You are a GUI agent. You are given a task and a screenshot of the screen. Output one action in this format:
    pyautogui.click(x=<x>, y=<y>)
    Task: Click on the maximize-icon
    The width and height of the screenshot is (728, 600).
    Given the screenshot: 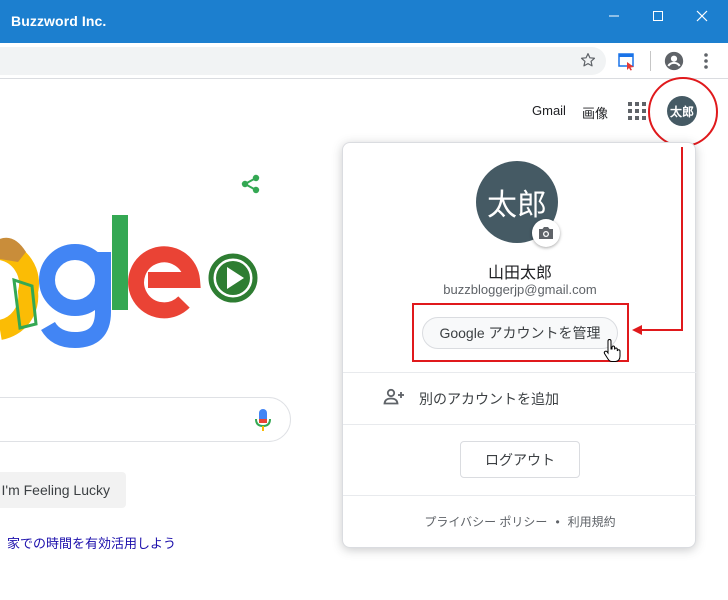 What is the action you would take?
    pyautogui.click(x=658, y=15)
    